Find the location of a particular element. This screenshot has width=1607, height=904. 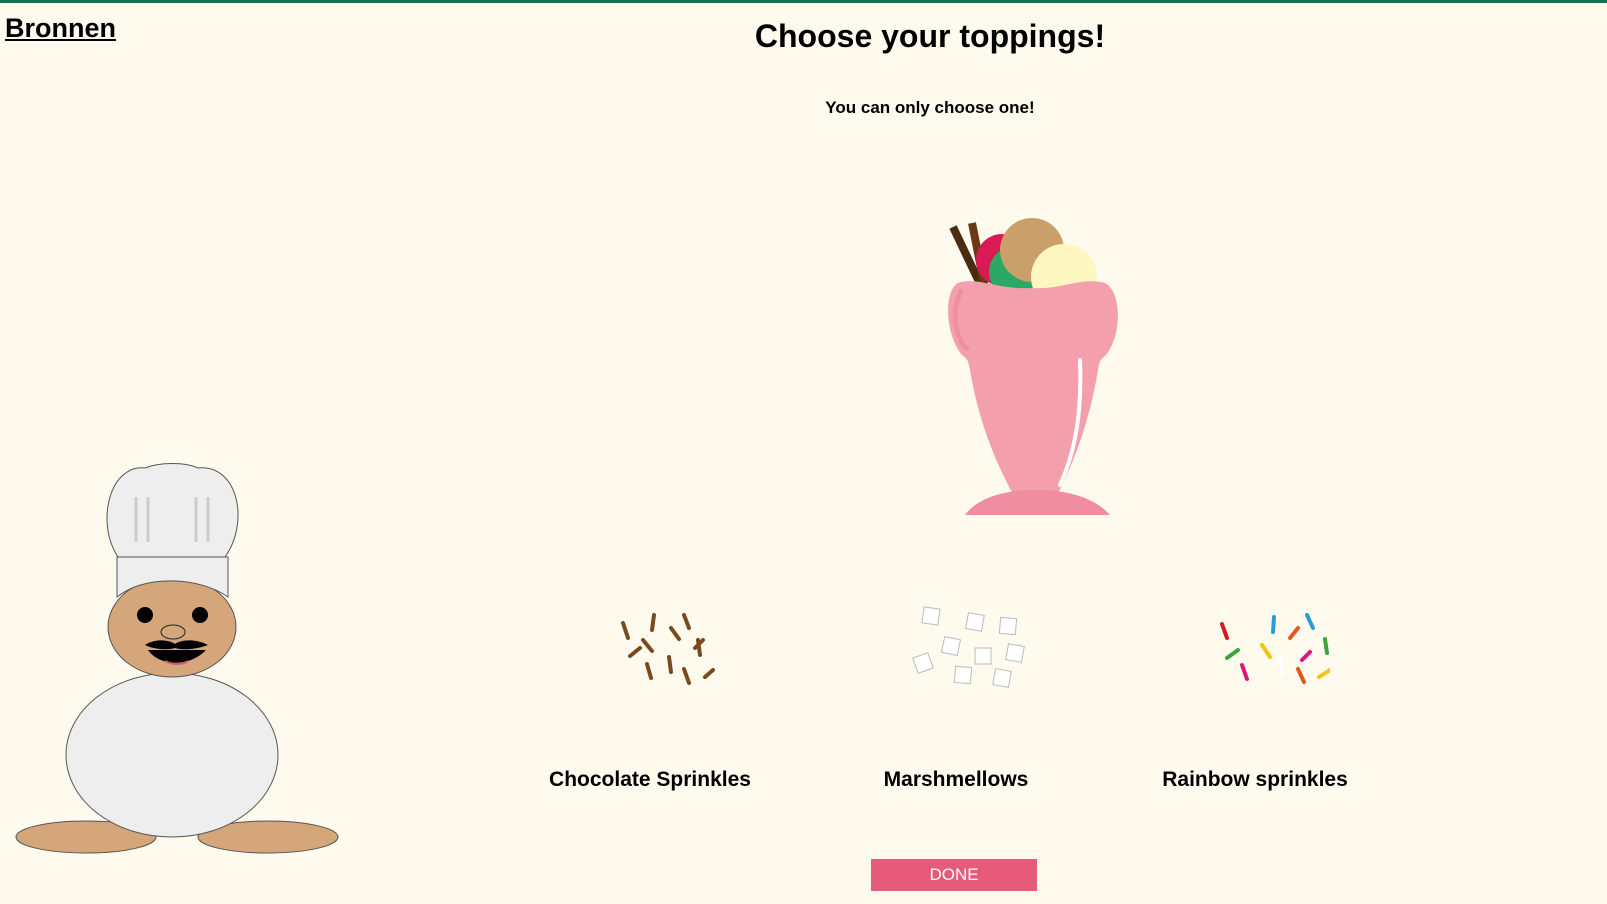

topping-label-rainbow-sprinkles: Rainbow sprinkles is located at coordinates (1255, 779).